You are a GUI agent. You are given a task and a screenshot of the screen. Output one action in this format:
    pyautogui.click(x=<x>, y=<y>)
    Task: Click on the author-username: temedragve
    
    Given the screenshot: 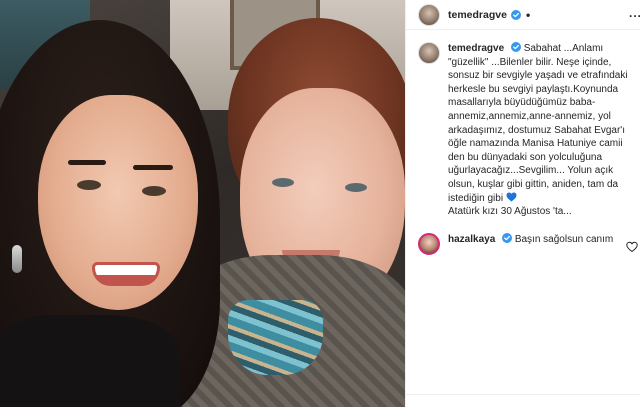 What is the action you would take?
    pyautogui.click(x=477, y=15)
    